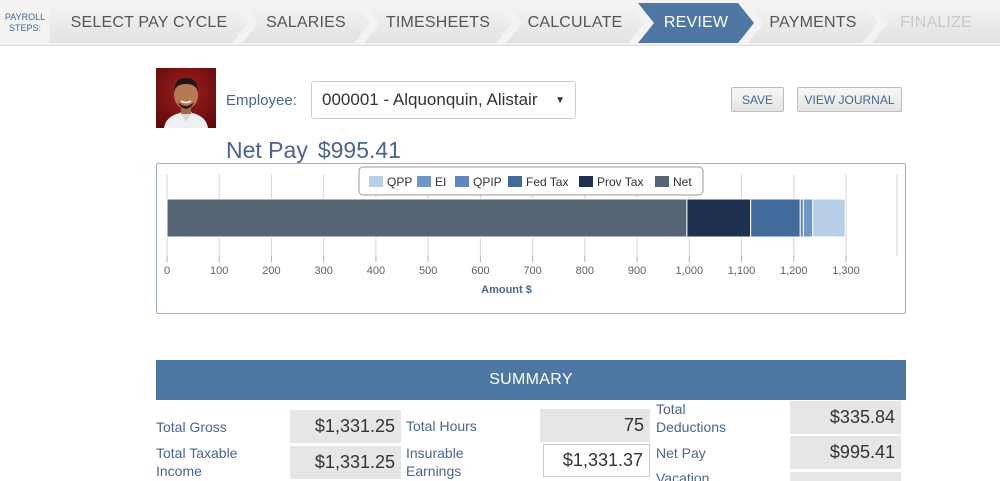 The width and height of the screenshot is (1000, 481). I want to click on total-gross-label: Total Gross, so click(191, 427).